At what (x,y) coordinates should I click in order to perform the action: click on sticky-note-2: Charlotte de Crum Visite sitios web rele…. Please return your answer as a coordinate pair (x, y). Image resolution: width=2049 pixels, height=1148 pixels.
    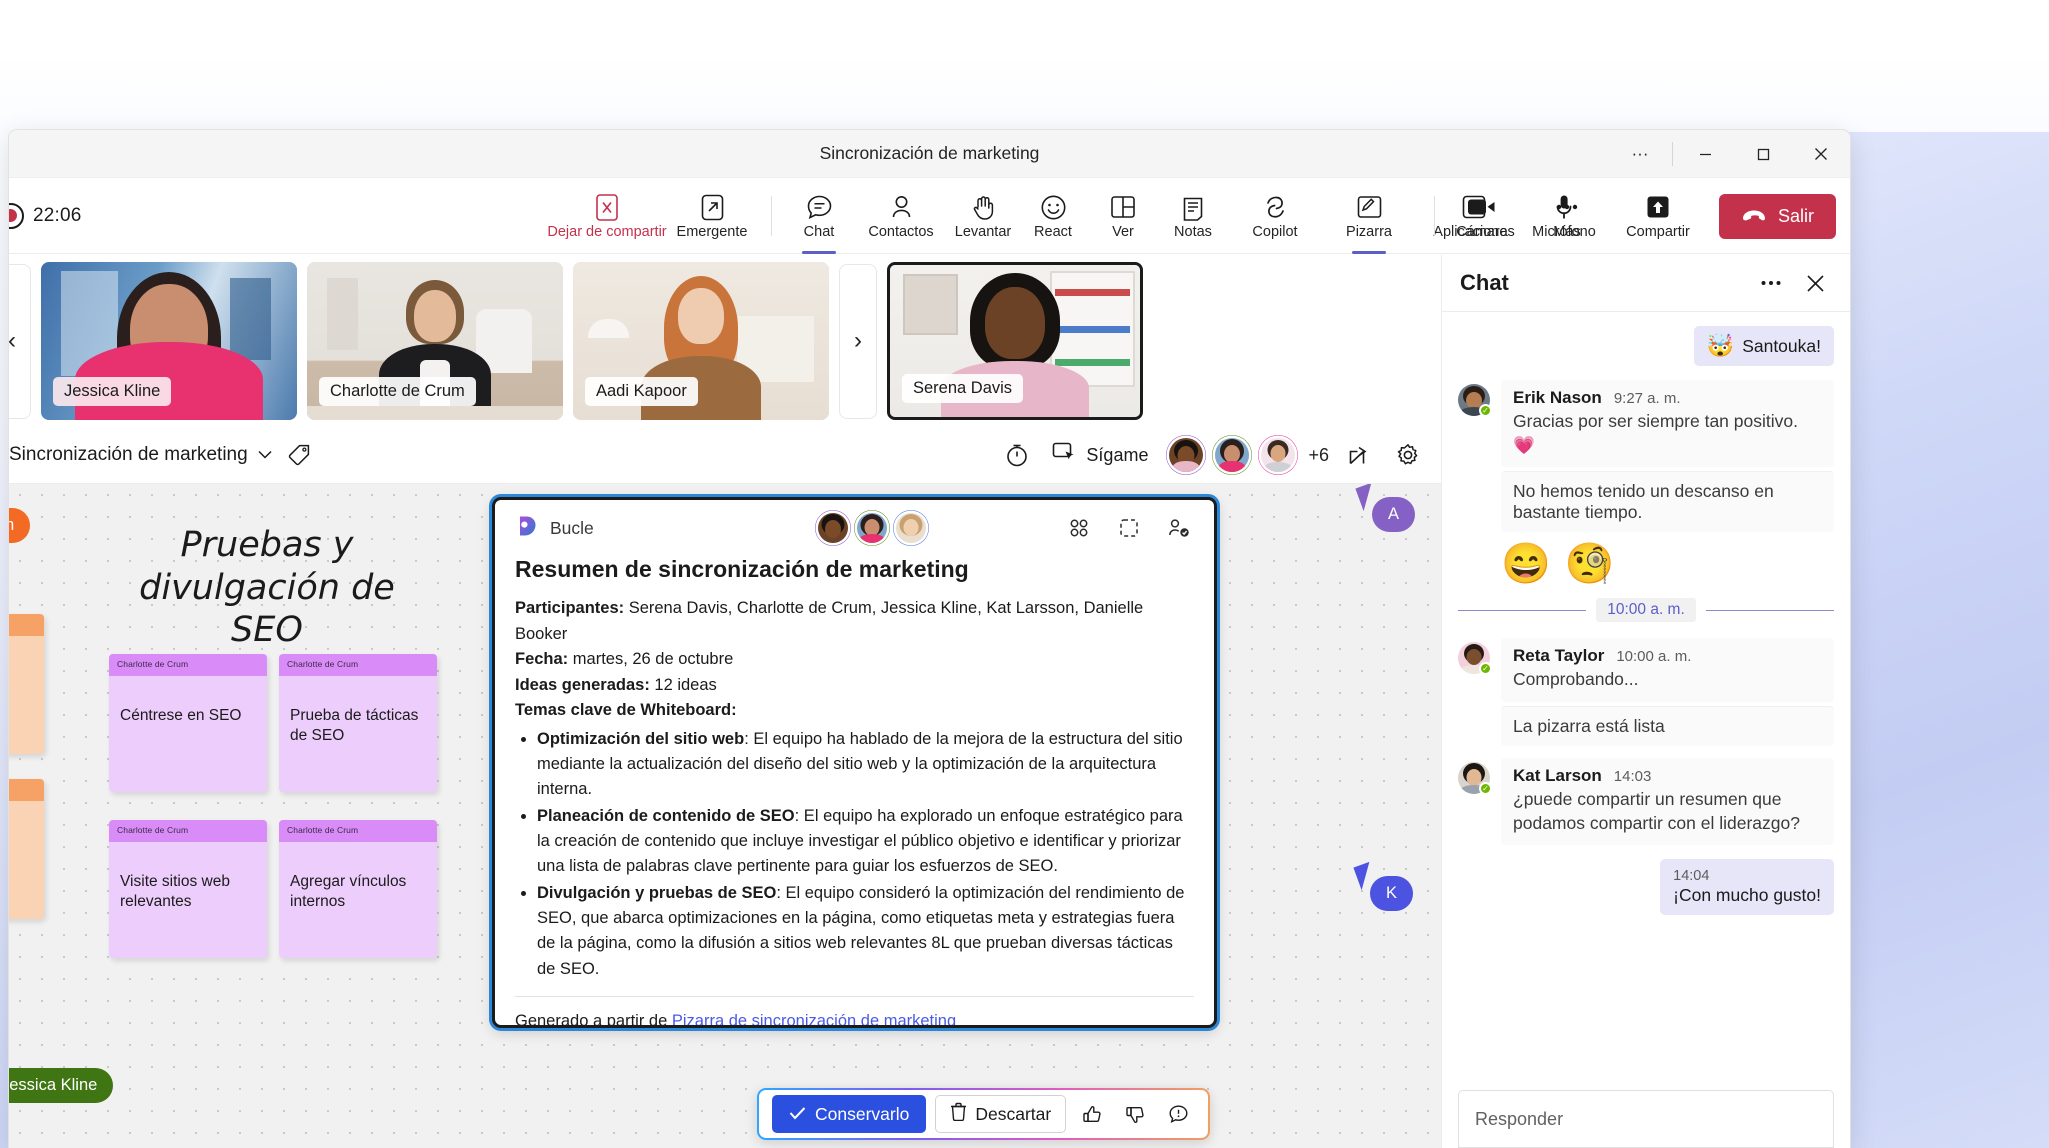
    Looking at the image, I should click on (188, 889).